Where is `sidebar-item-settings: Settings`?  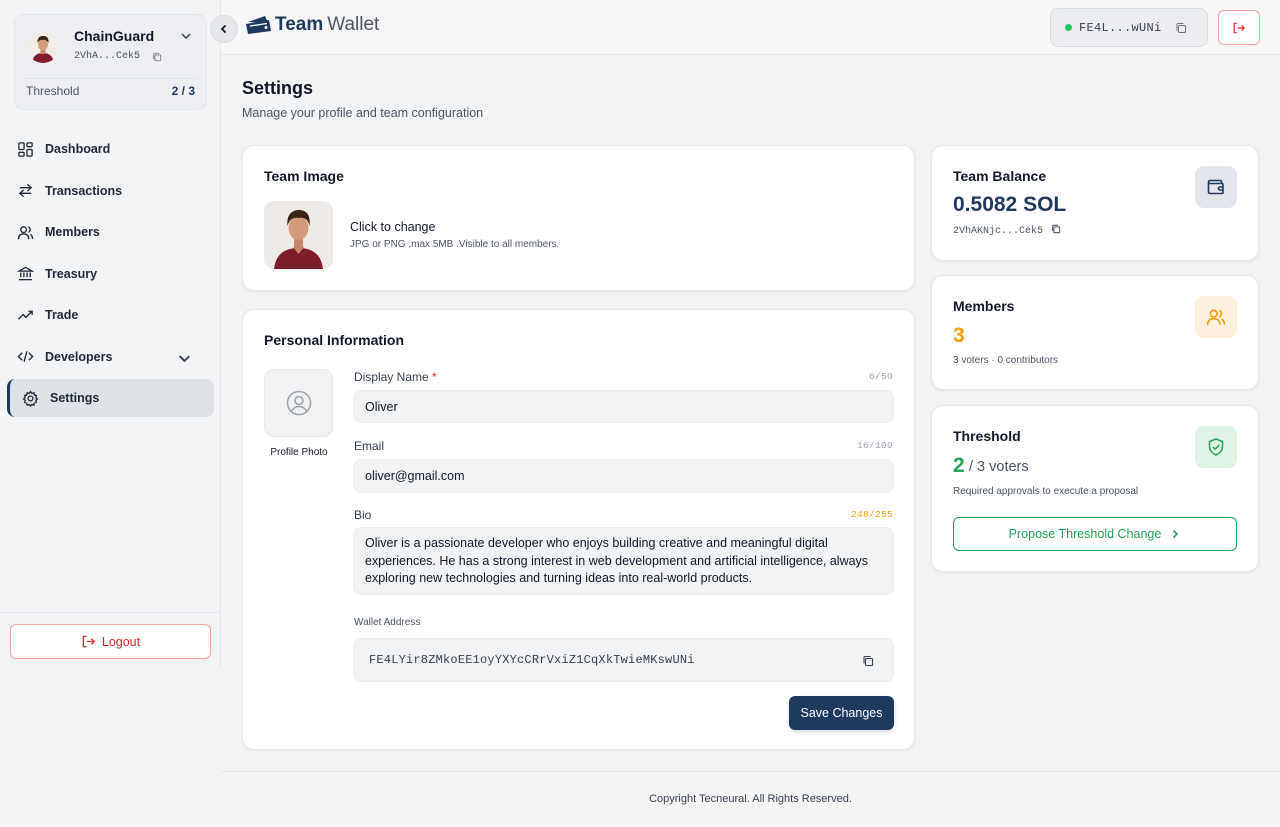
sidebar-item-settings: Settings is located at coordinates (110, 398).